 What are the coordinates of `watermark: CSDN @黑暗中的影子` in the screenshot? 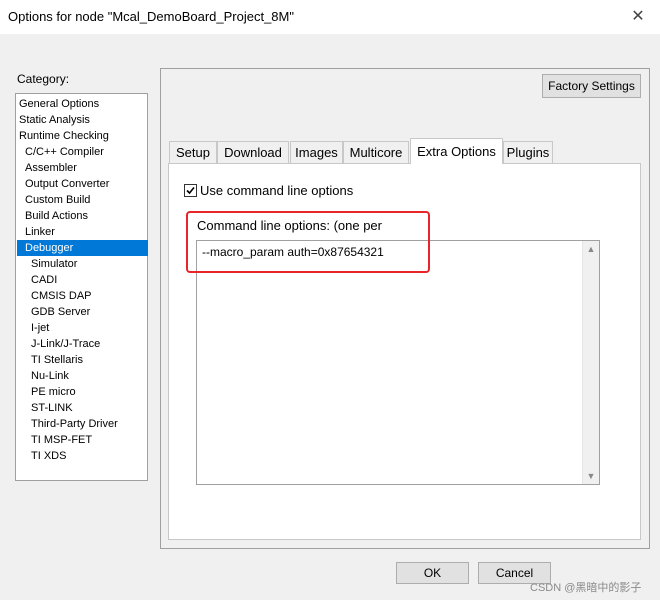 It's located at (586, 588).